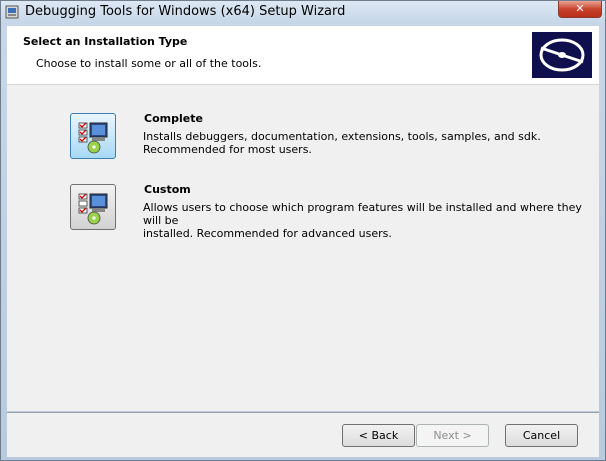  What do you see at coordinates (378, 435) in the screenshot?
I see `back-button: < Back` at bounding box center [378, 435].